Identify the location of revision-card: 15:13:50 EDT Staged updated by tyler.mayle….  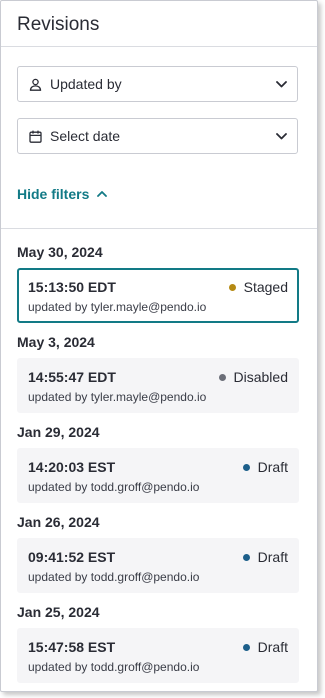
(158, 295).